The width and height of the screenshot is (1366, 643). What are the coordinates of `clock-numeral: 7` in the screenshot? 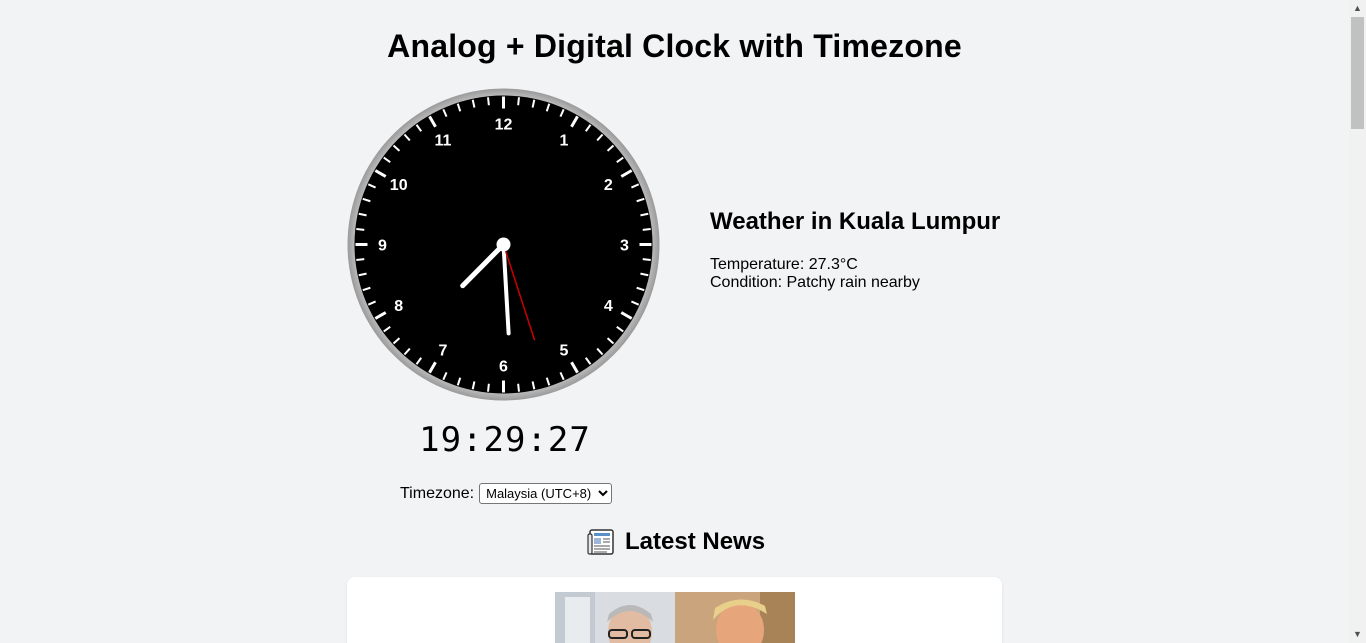 It's located at (443, 350).